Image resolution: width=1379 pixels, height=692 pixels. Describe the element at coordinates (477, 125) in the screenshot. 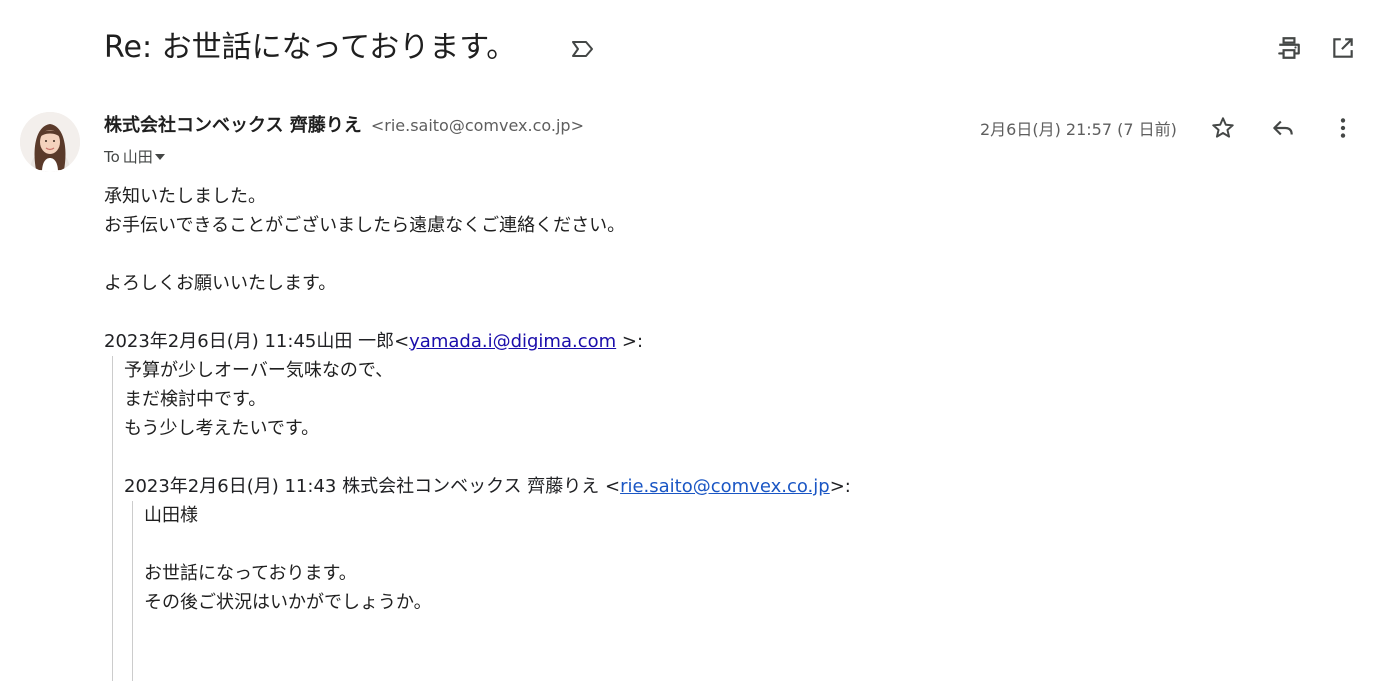

I see `sender-email: <rie.saito@comvex.co.jp>` at that location.